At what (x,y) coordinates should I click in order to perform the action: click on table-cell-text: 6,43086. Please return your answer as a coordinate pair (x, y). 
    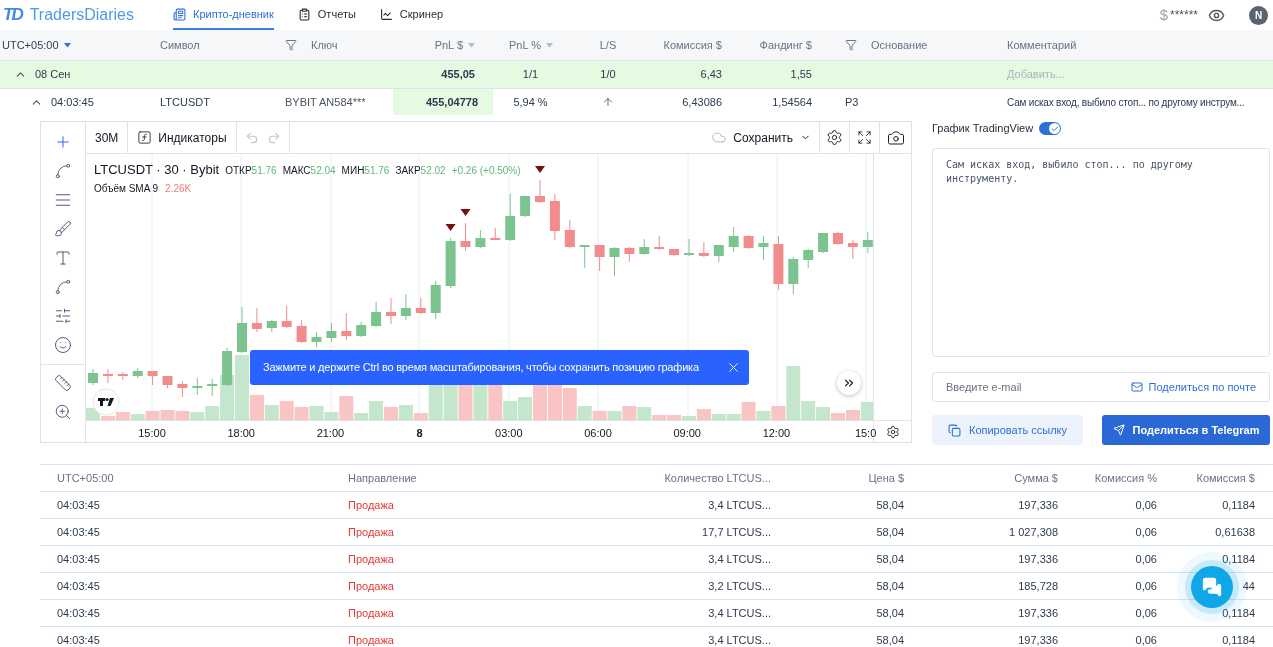
    Looking at the image, I should click on (702, 102).